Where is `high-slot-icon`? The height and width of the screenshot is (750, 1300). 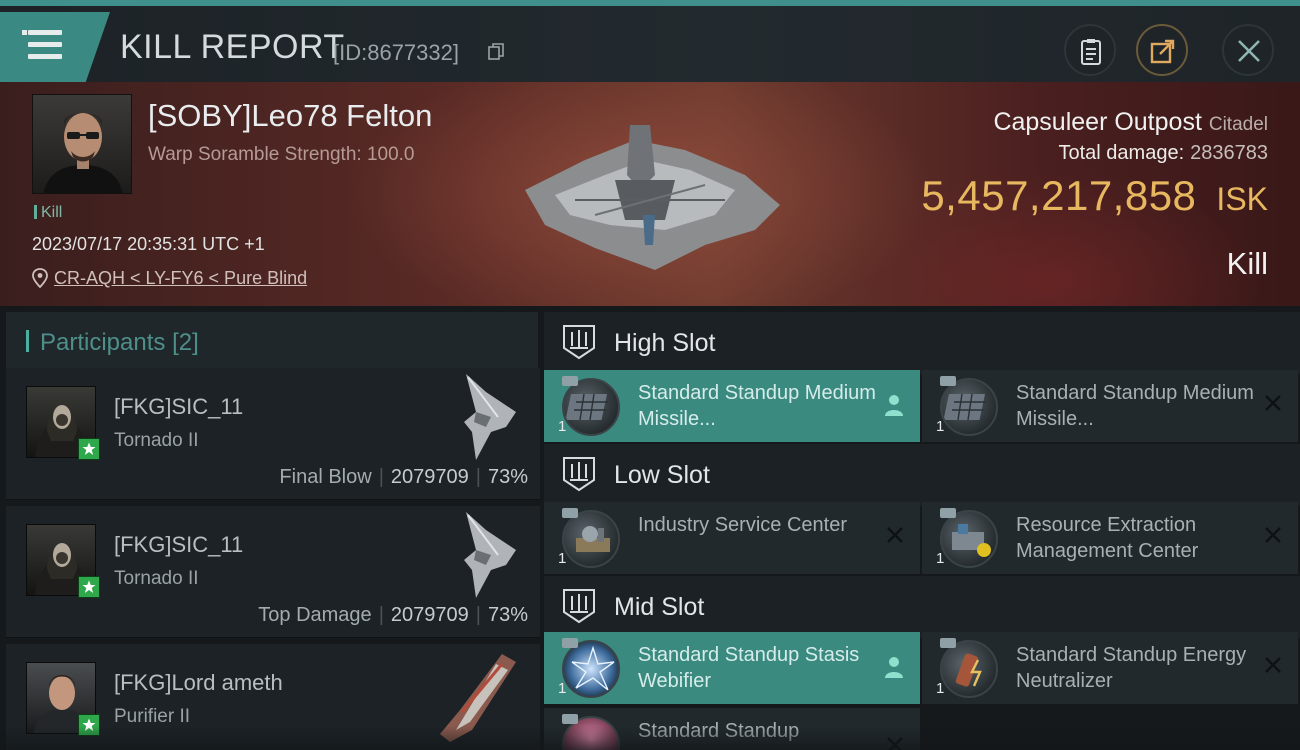 high-slot-icon is located at coordinates (579, 342).